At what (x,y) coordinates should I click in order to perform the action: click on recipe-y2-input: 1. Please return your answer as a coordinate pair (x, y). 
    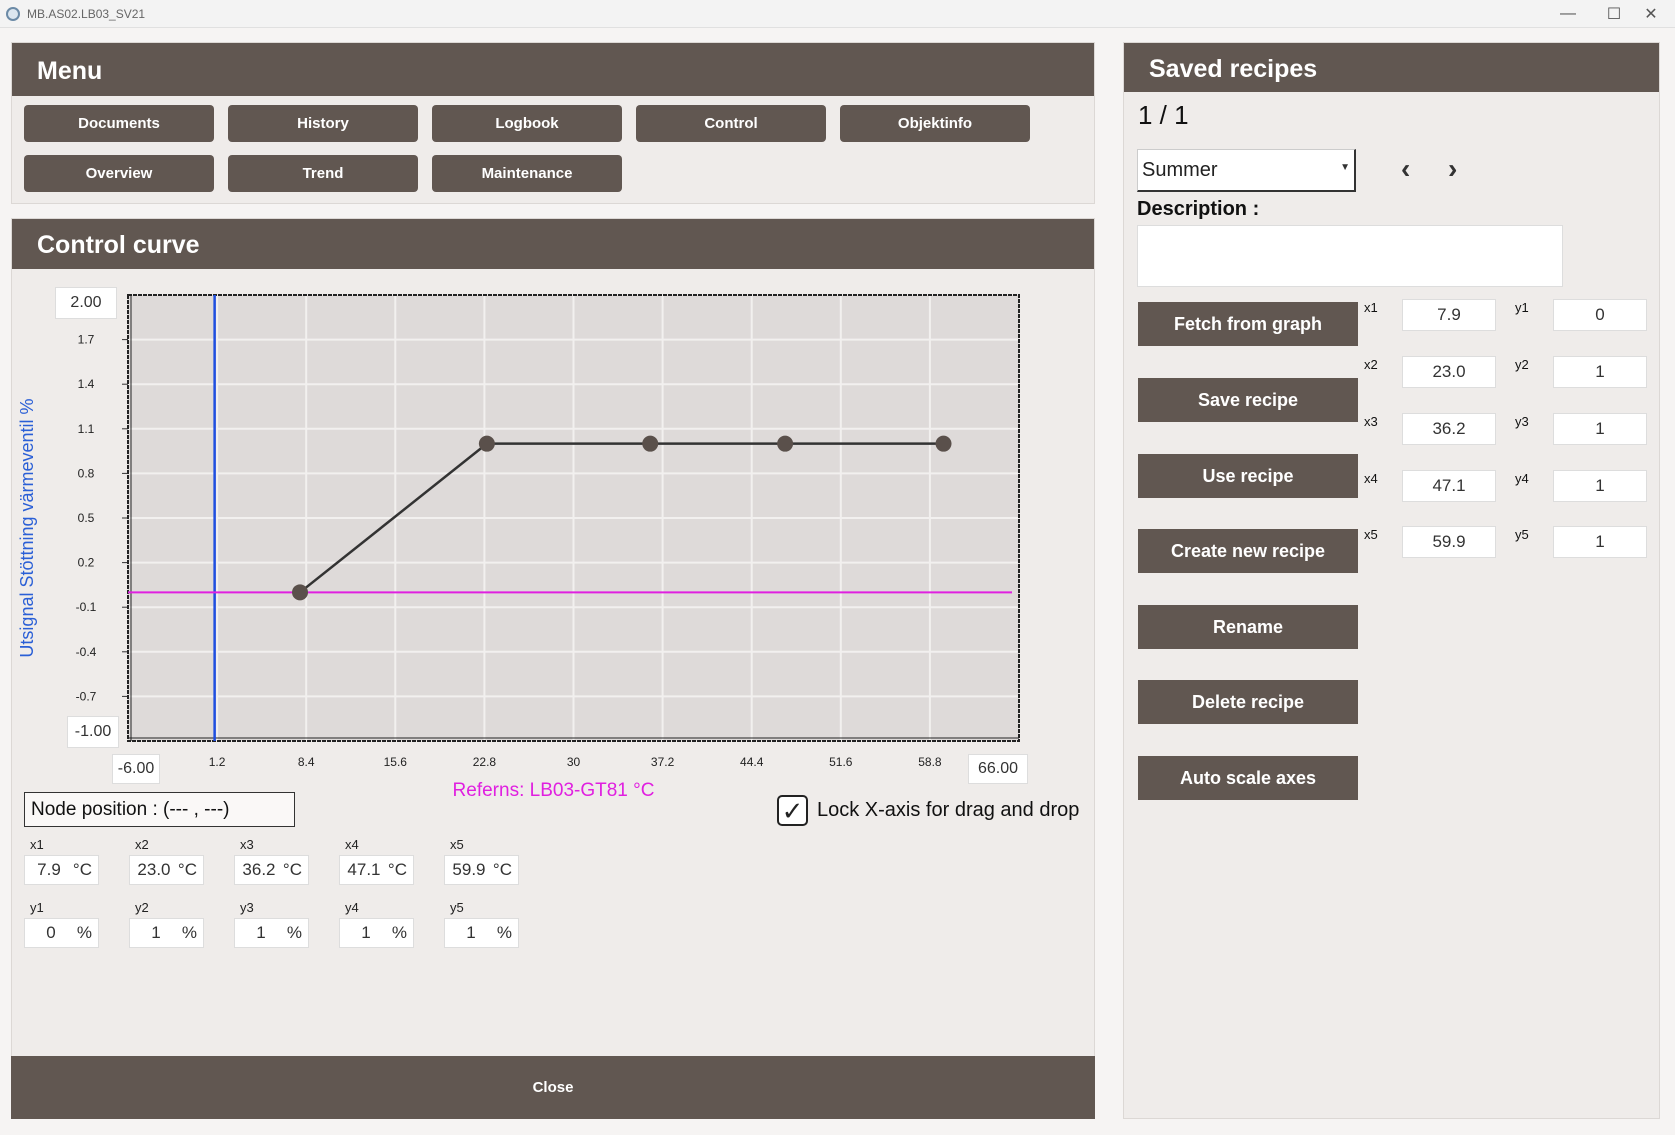
    Looking at the image, I should click on (1600, 372).